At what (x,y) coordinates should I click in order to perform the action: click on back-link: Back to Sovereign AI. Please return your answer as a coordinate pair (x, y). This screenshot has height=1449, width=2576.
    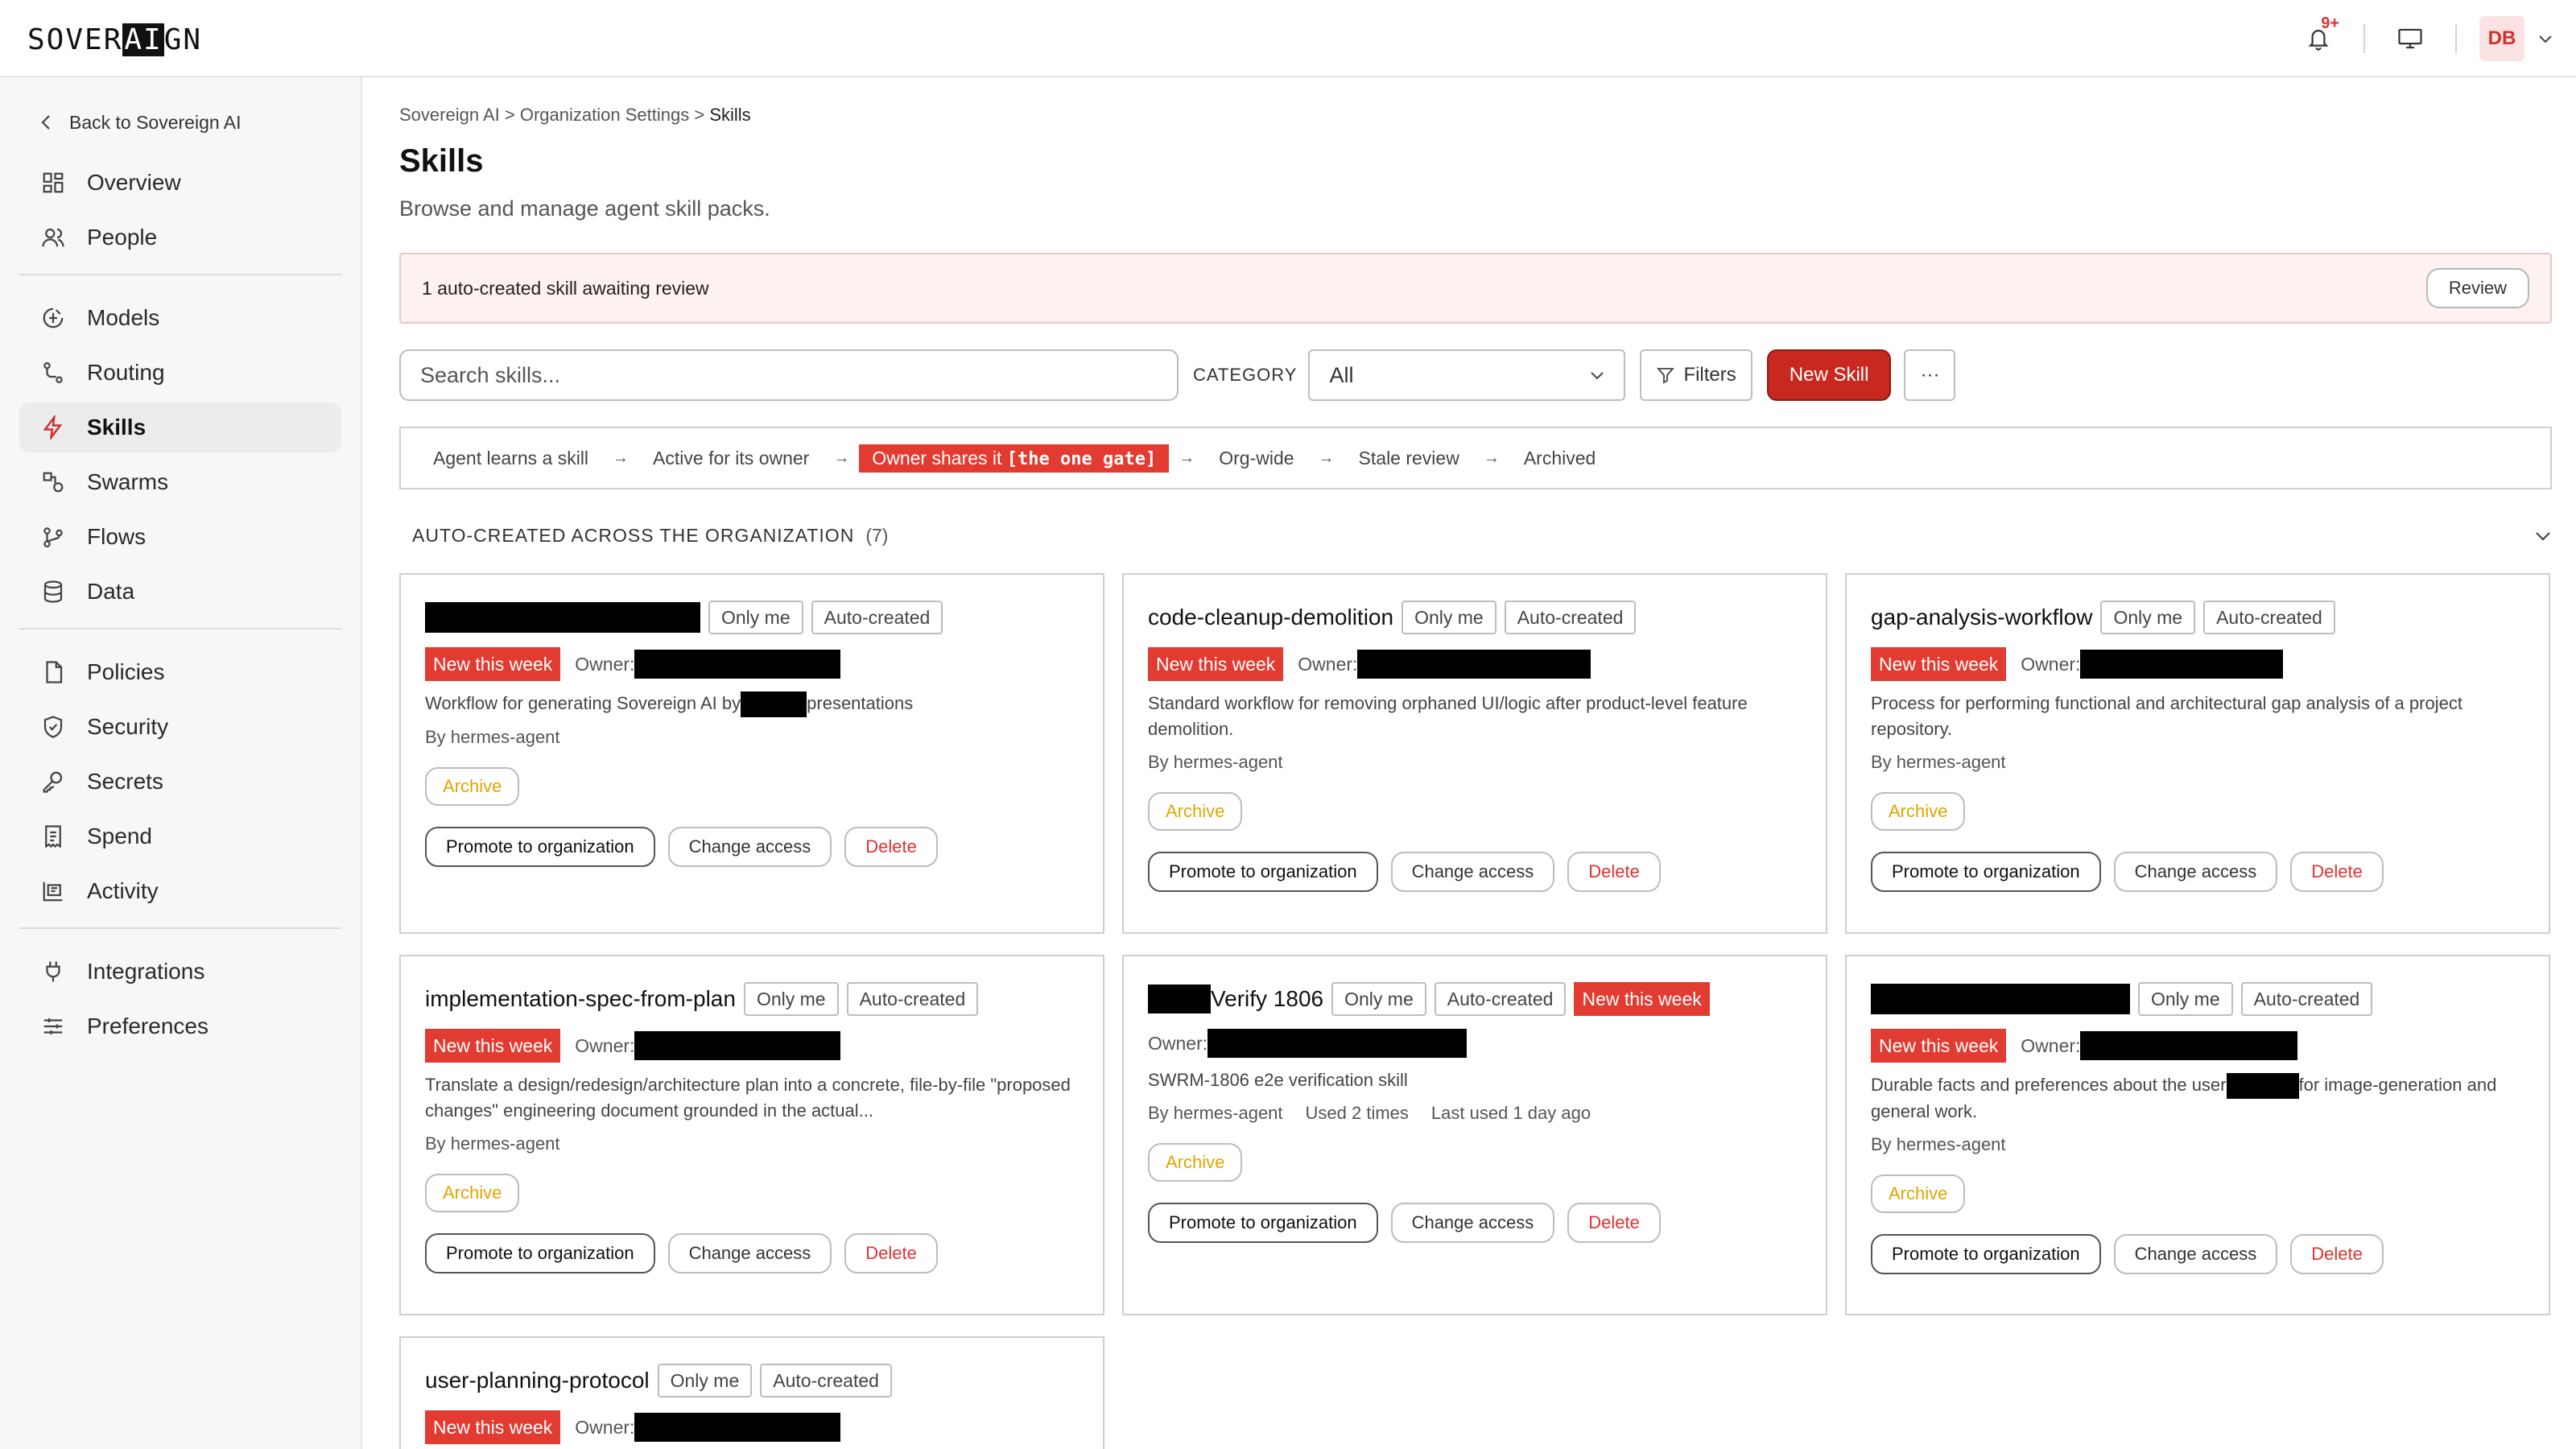
    Looking at the image, I should click on (141, 122).